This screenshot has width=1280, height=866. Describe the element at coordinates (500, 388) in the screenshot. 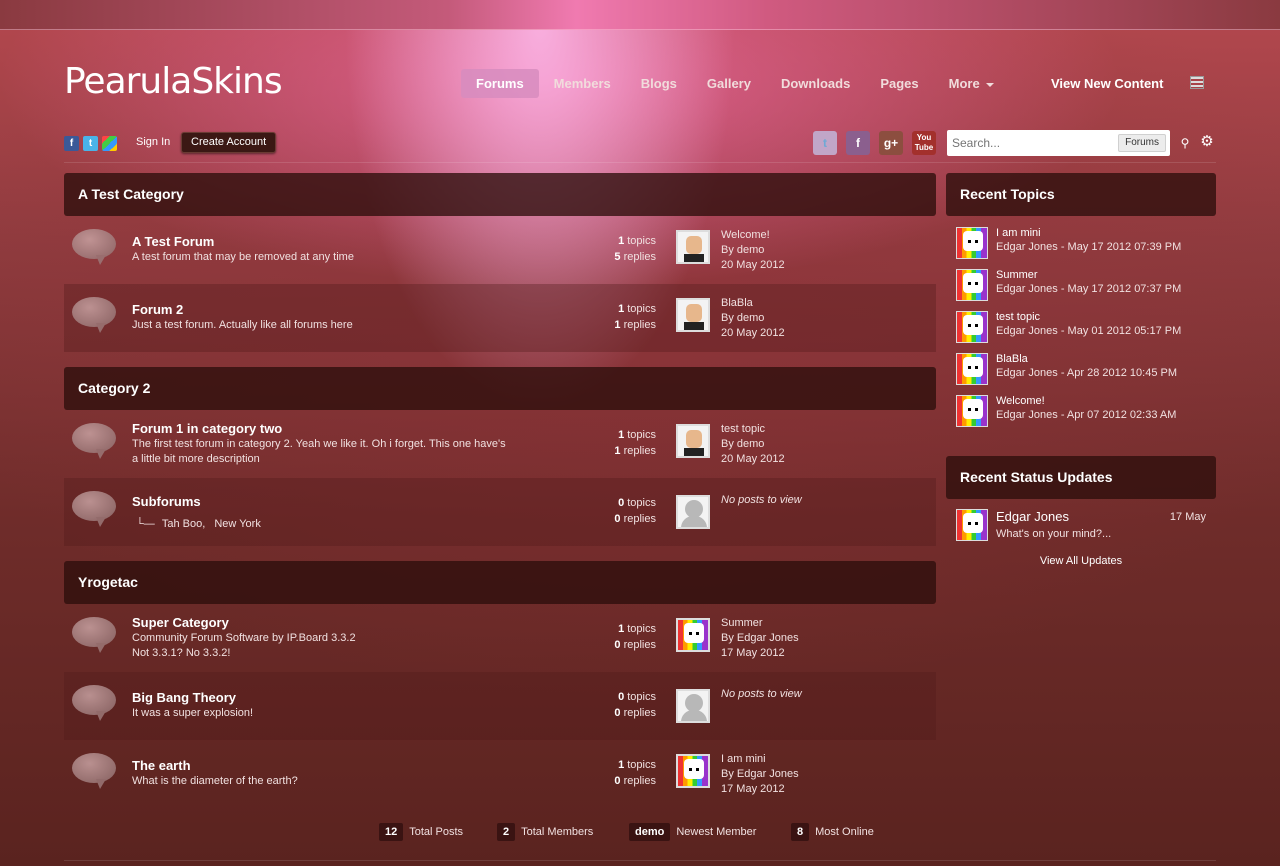

I see `category-header: Category 2` at that location.